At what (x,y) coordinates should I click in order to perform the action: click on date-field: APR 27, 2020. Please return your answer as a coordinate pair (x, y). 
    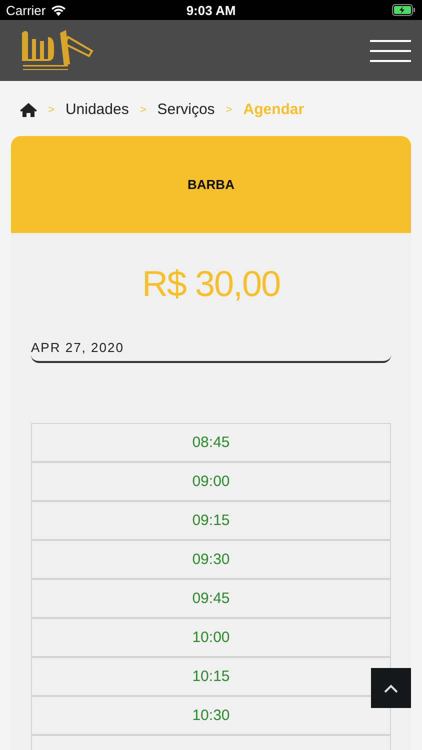
    Looking at the image, I should click on (211, 348).